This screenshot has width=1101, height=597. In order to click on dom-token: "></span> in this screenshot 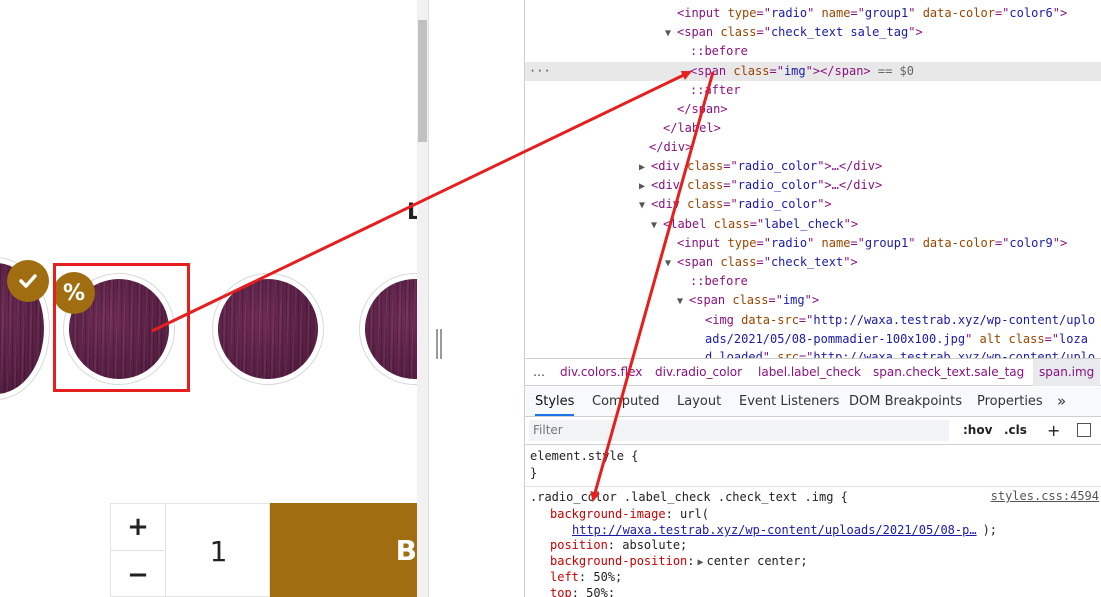, I will do `click(838, 71)`.